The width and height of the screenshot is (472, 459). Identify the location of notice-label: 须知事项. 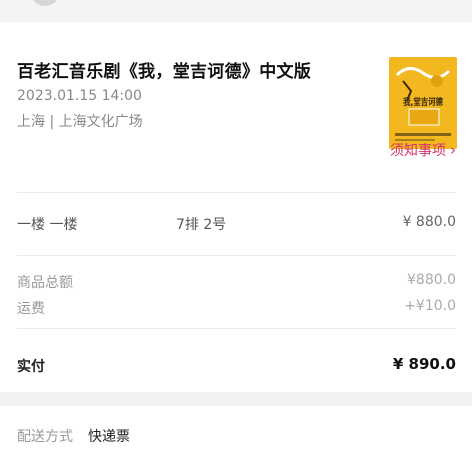
(418, 151).